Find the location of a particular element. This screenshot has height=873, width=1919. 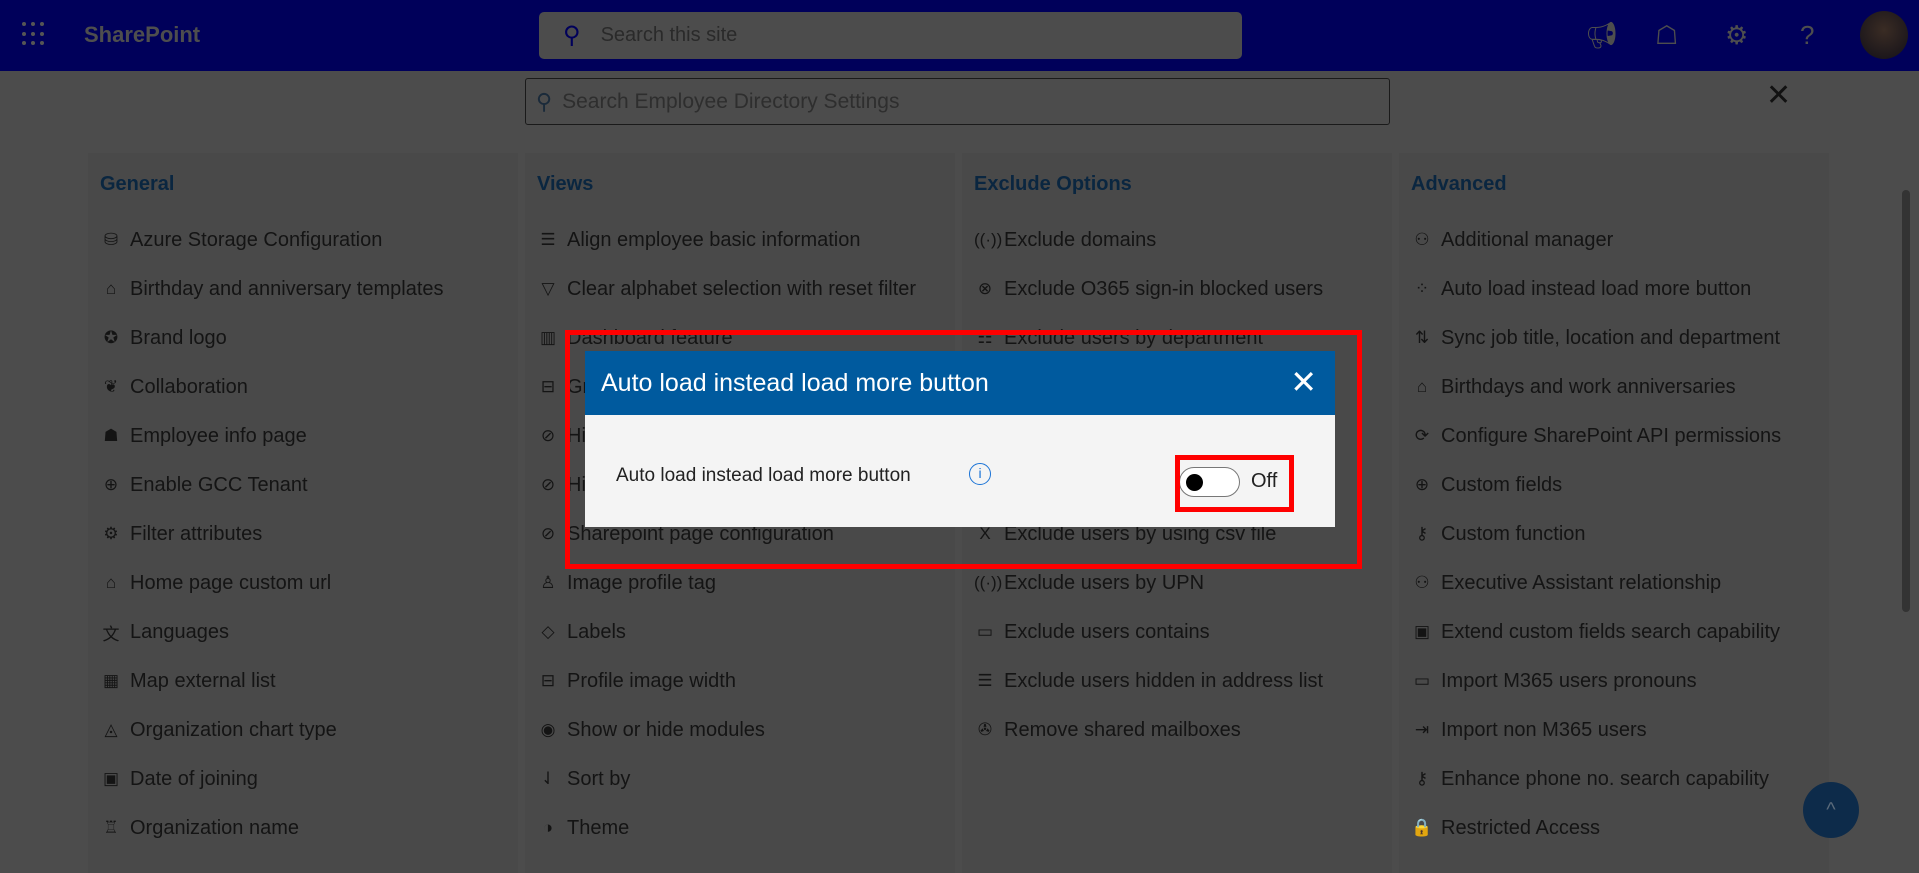

settings-item: ◬ Organization chart type is located at coordinates (218, 730).